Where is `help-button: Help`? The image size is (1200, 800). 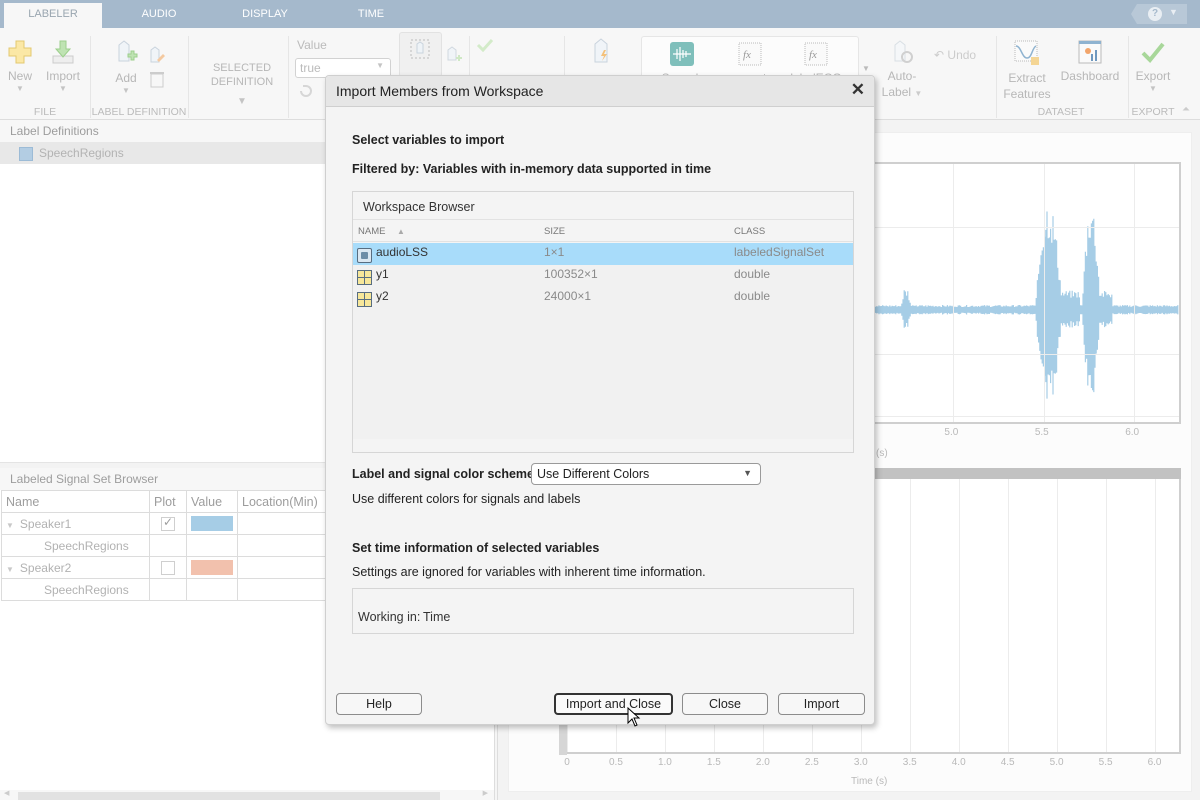
help-button: Help is located at coordinates (379, 704).